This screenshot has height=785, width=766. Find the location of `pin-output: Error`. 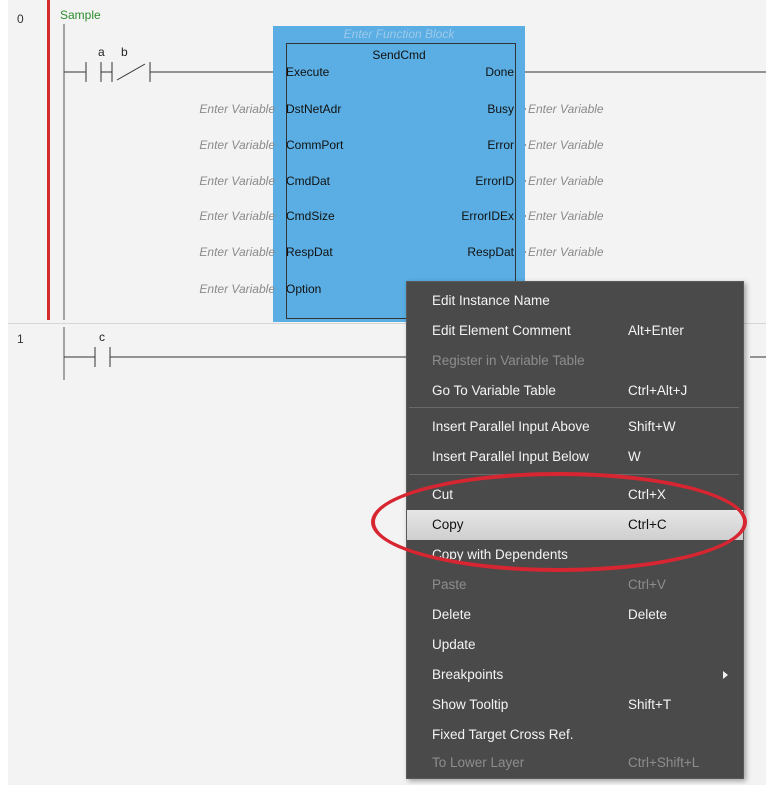

pin-output: Error is located at coordinates (500, 145).